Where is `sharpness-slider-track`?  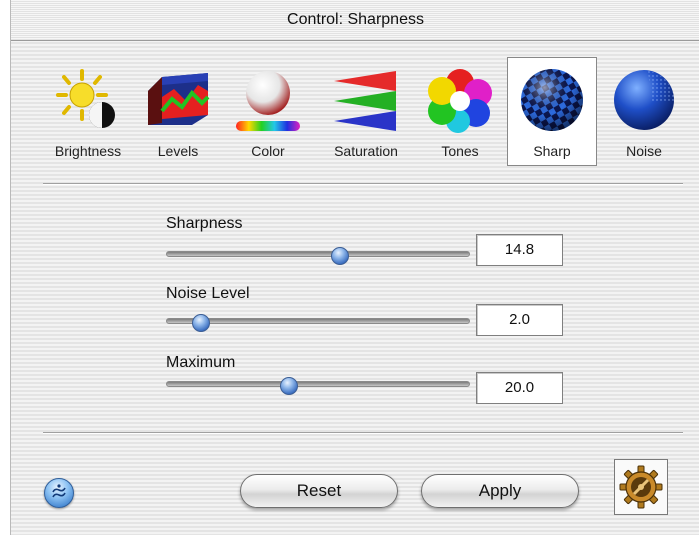 sharpness-slider-track is located at coordinates (318, 256).